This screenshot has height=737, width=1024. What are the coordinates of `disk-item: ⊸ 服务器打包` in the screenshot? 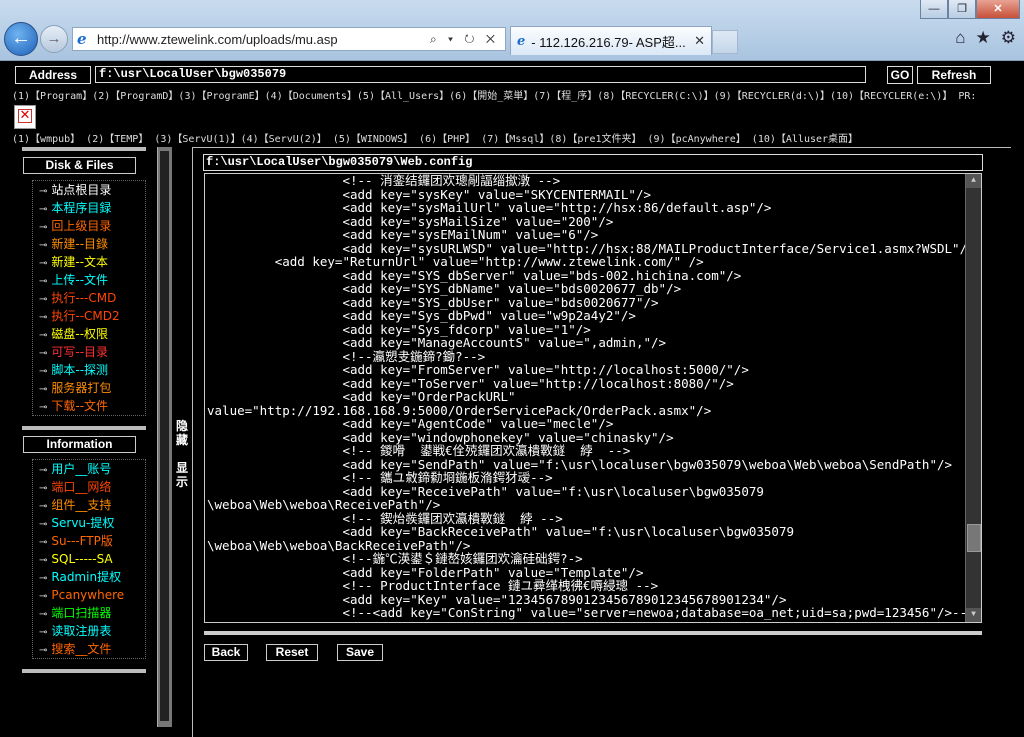 It's located at (89, 388).